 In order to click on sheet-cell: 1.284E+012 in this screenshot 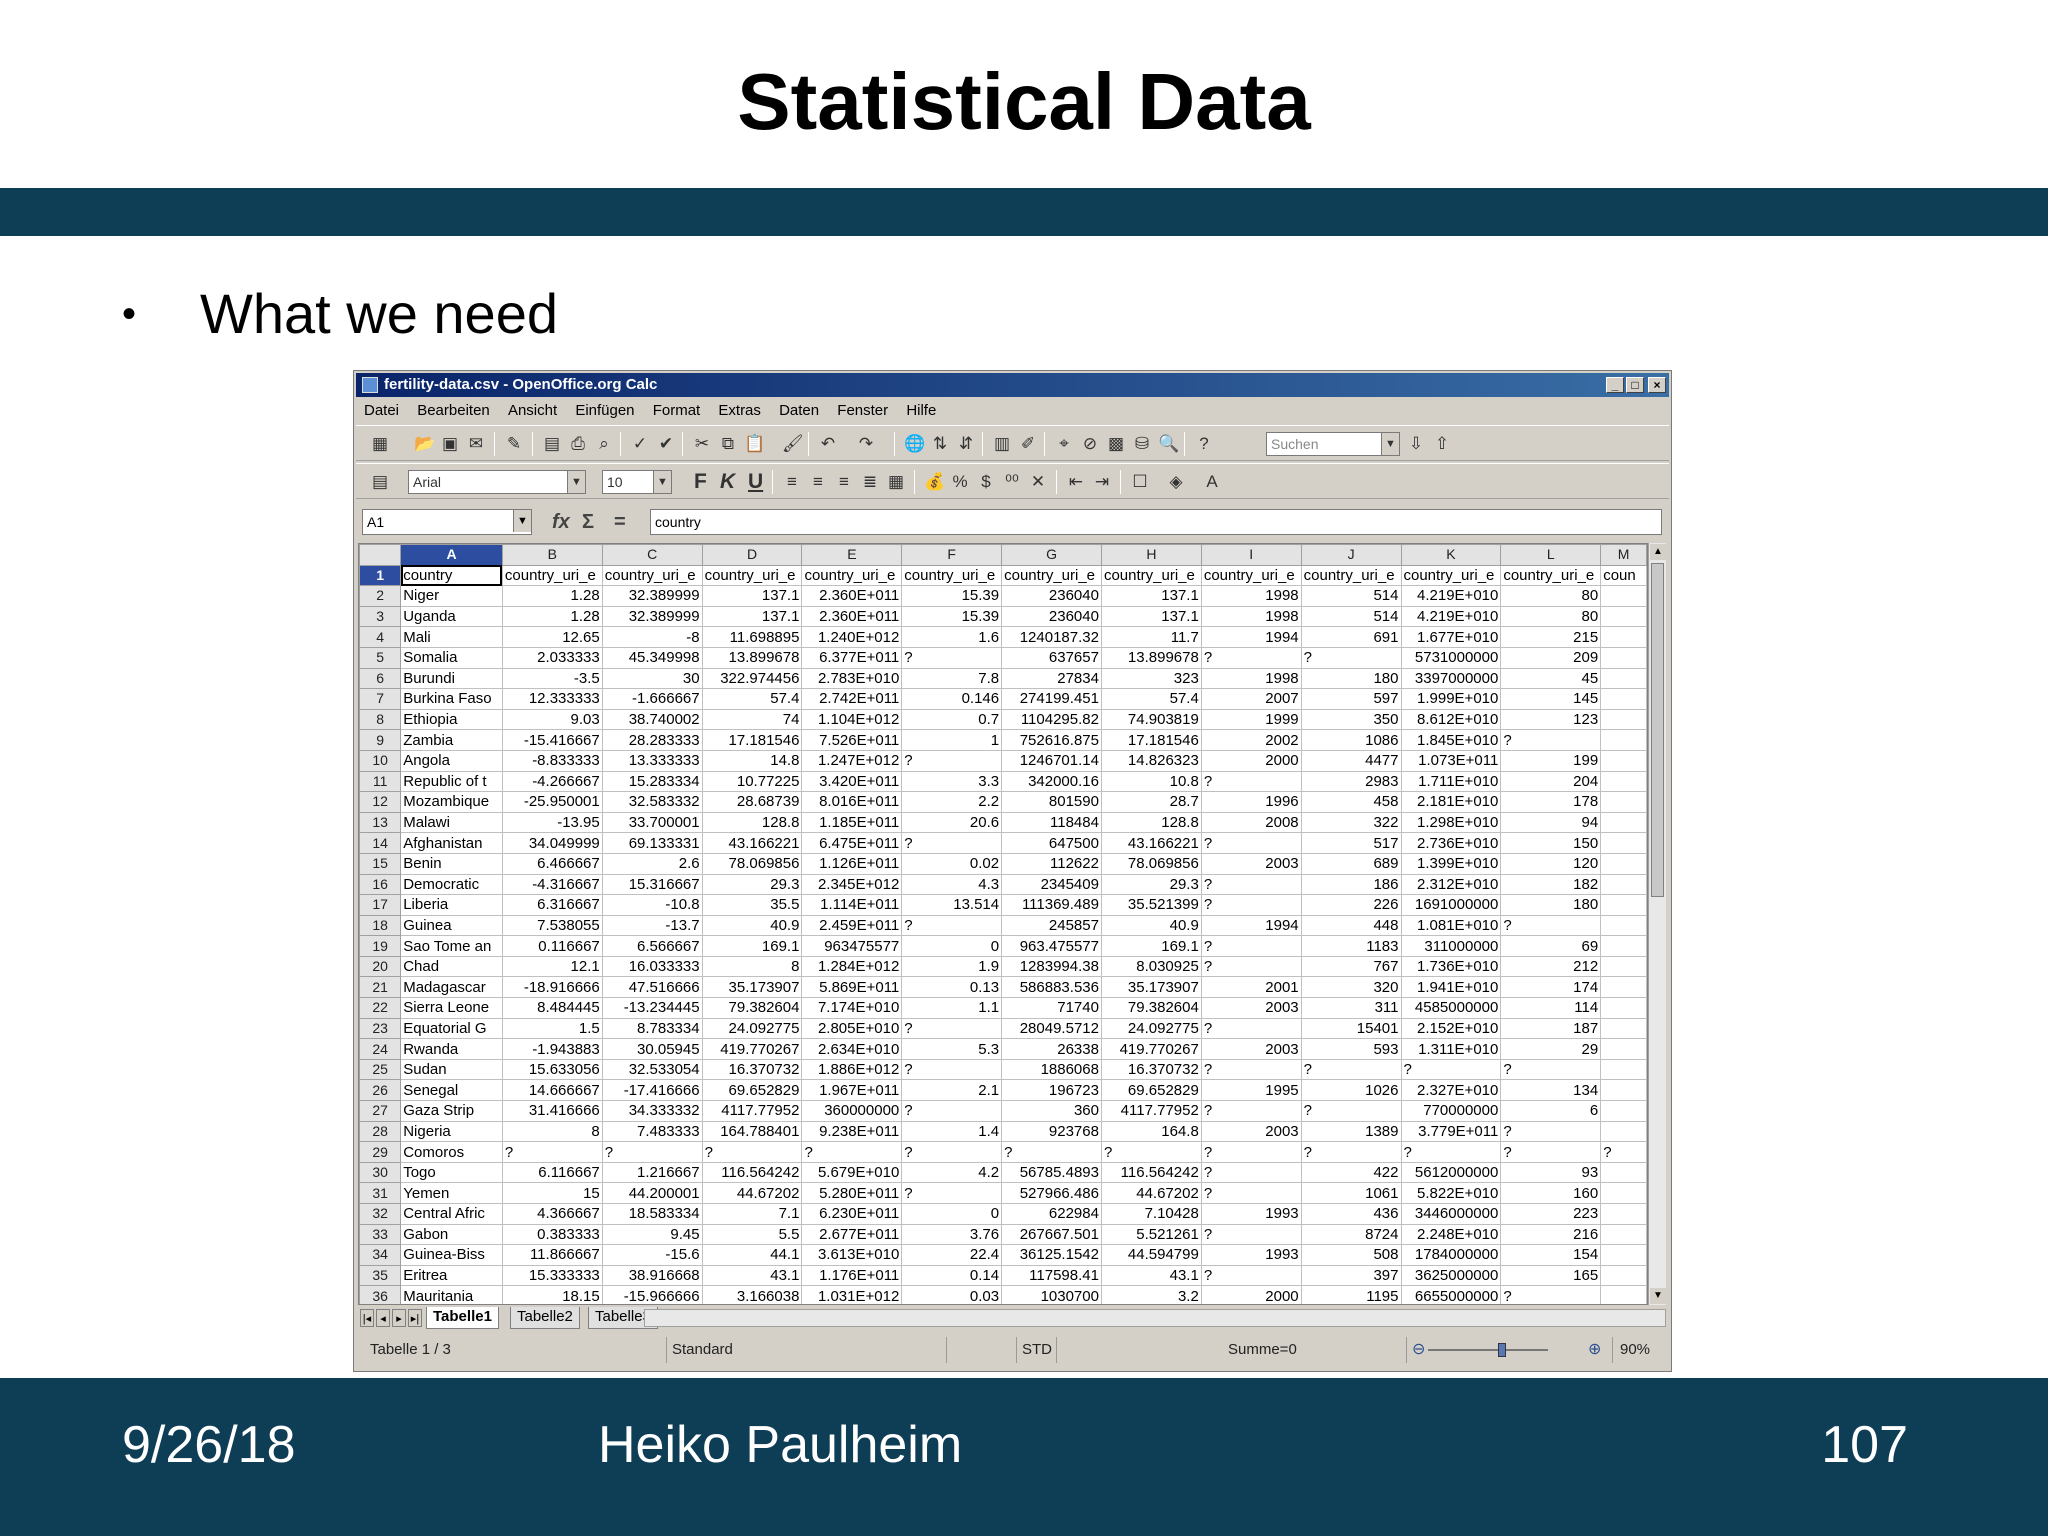, I will do `click(852, 966)`.